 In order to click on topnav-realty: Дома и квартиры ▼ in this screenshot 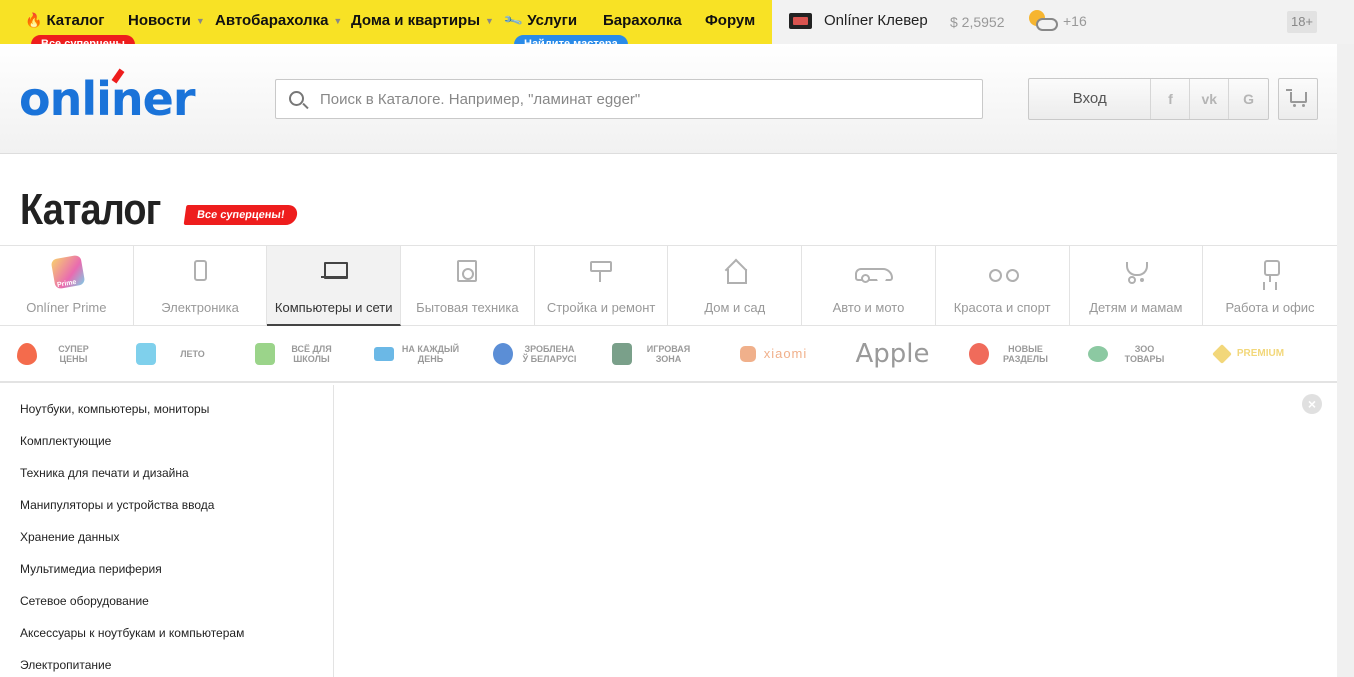, I will do `click(422, 20)`.